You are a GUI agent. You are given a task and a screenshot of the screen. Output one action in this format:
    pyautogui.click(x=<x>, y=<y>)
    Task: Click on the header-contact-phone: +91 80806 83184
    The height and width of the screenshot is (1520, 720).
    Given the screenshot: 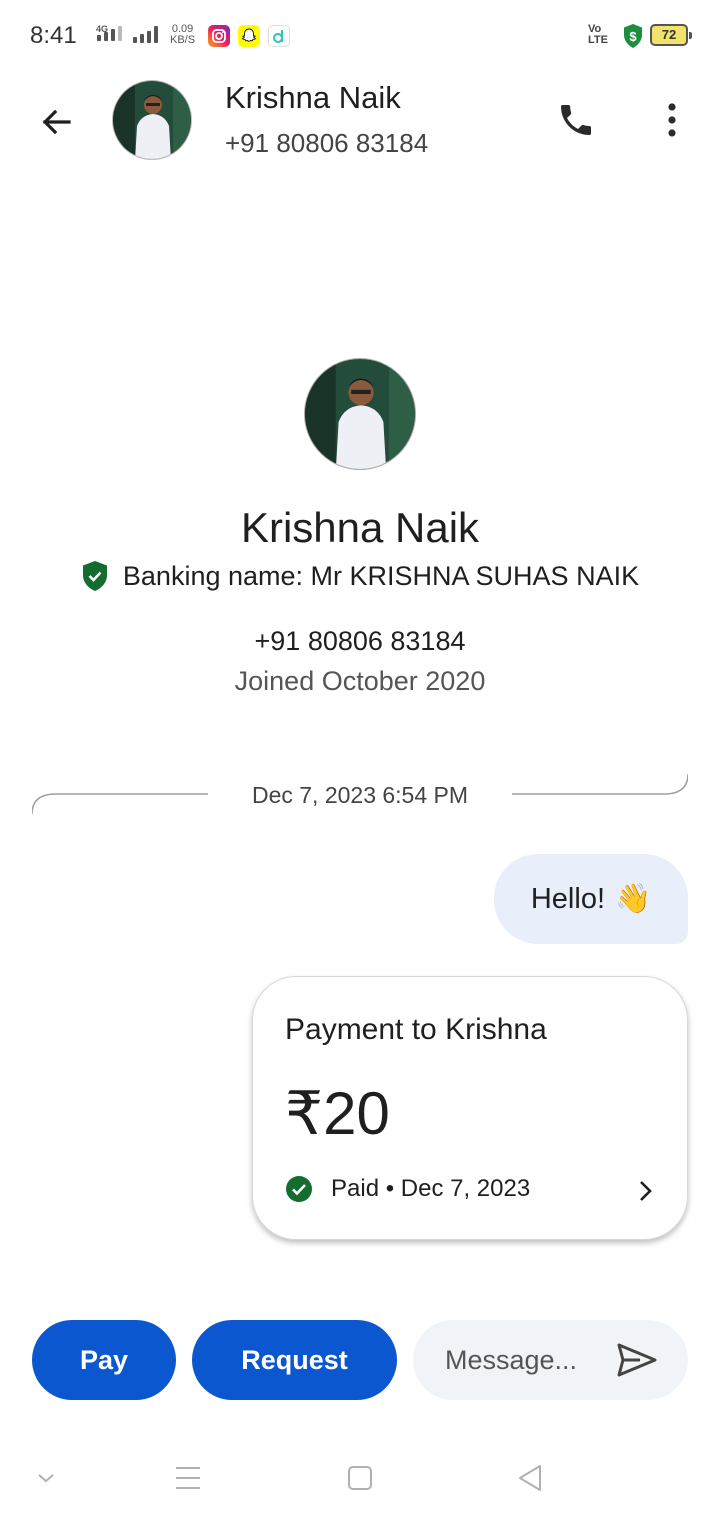 What is the action you would take?
    pyautogui.click(x=327, y=143)
    